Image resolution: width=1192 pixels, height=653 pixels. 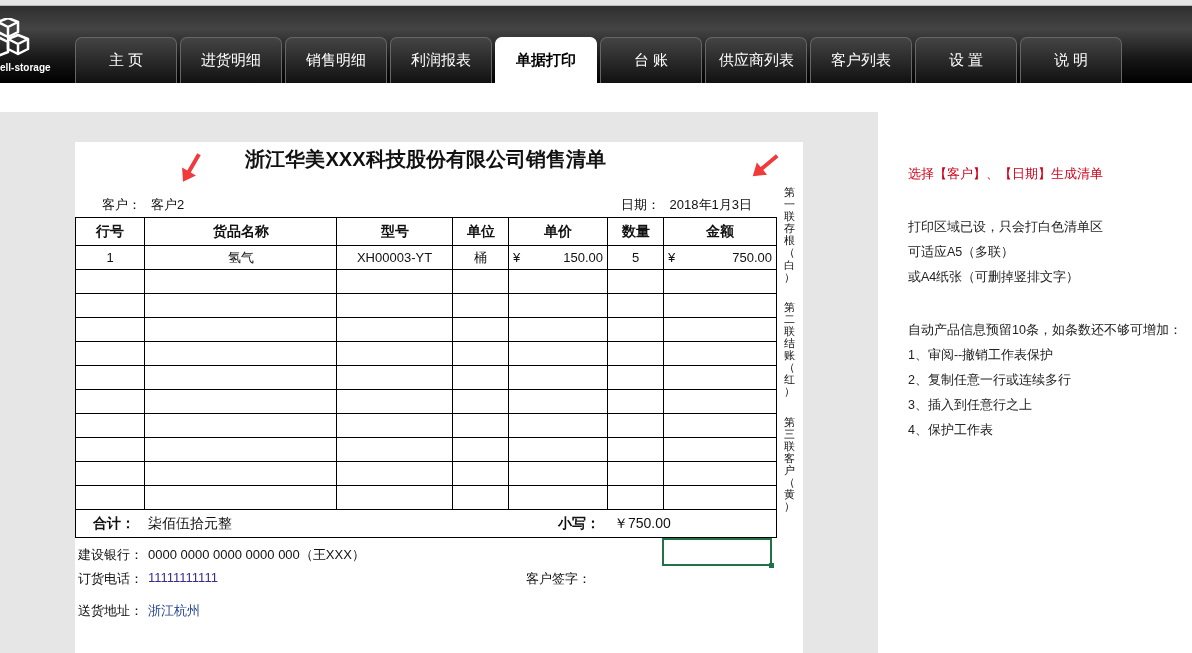 What do you see at coordinates (579, 523) in the screenshot?
I see `figure-label: 小写：` at bounding box center [579, 523].